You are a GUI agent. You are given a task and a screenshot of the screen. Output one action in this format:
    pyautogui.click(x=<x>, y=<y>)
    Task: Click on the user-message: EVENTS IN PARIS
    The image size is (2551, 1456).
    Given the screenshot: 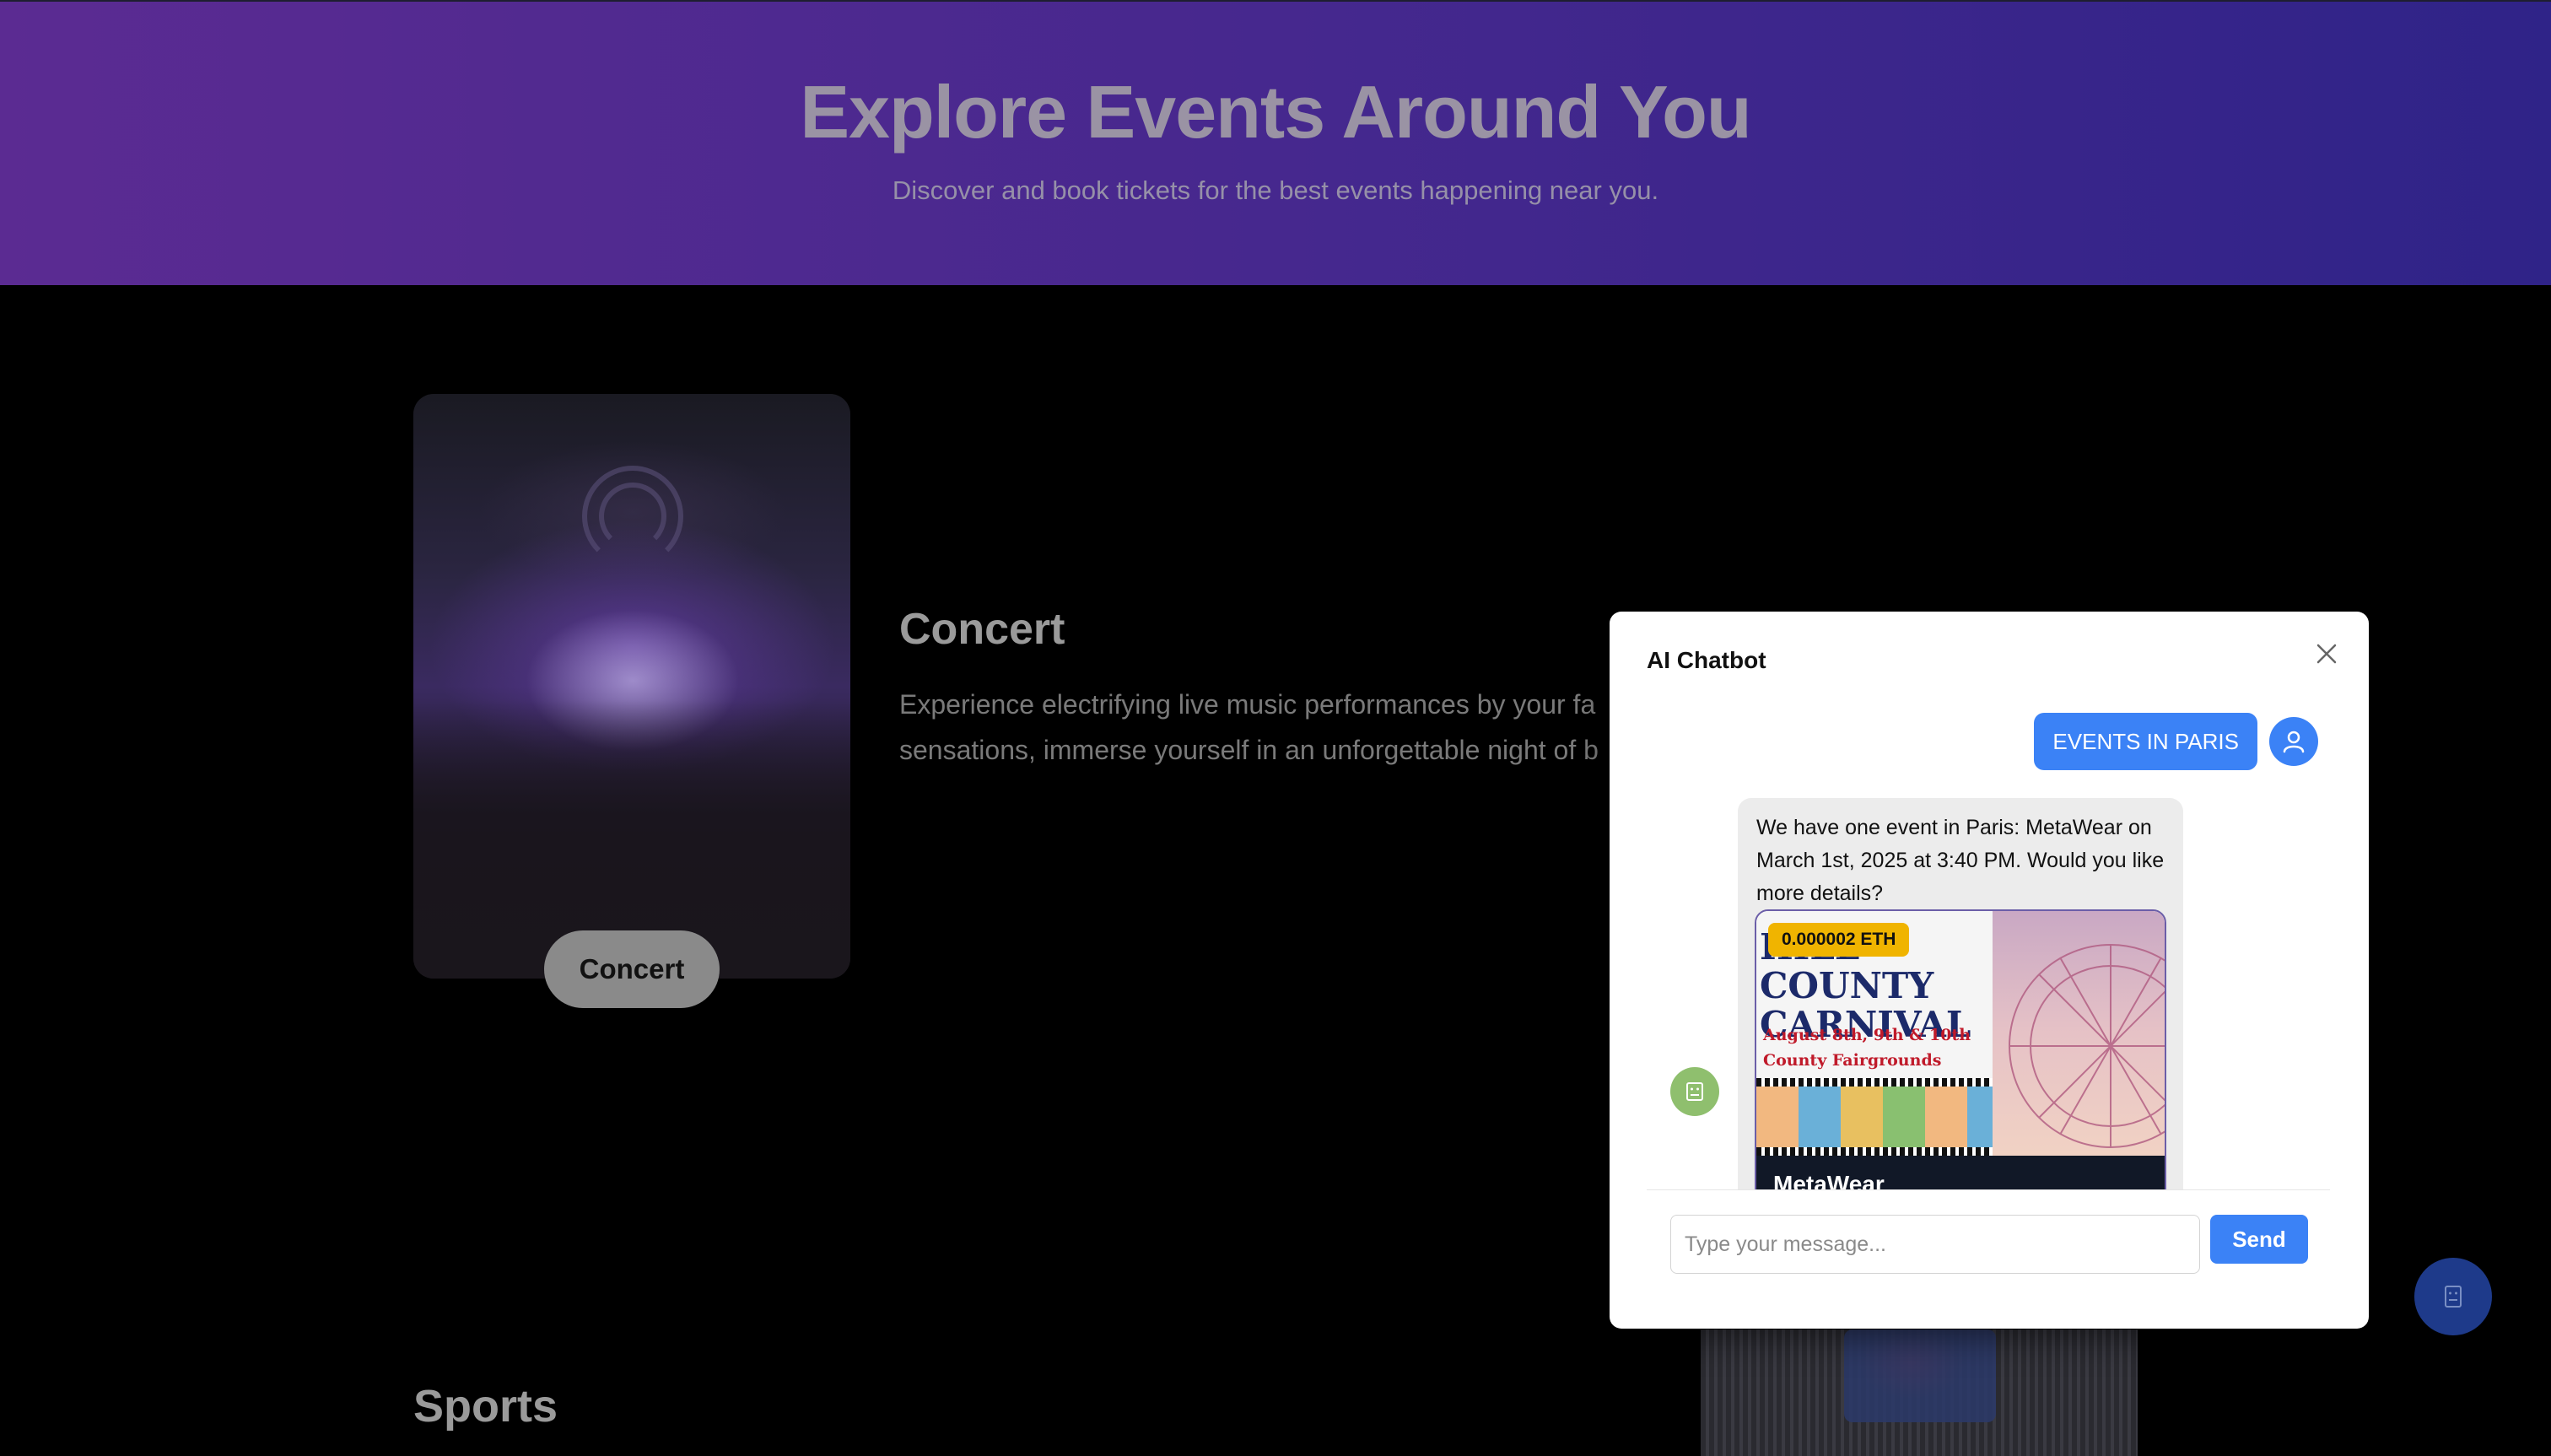 What is the action you would take?
    pyautogui.click(x=2145, y=741)
    